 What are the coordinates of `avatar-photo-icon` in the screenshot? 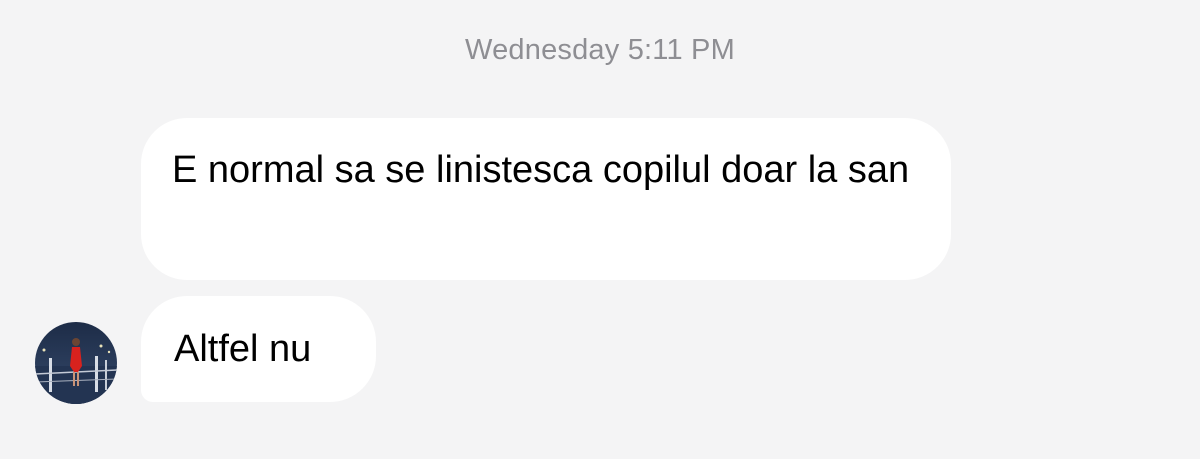 It's located at (76, 363).